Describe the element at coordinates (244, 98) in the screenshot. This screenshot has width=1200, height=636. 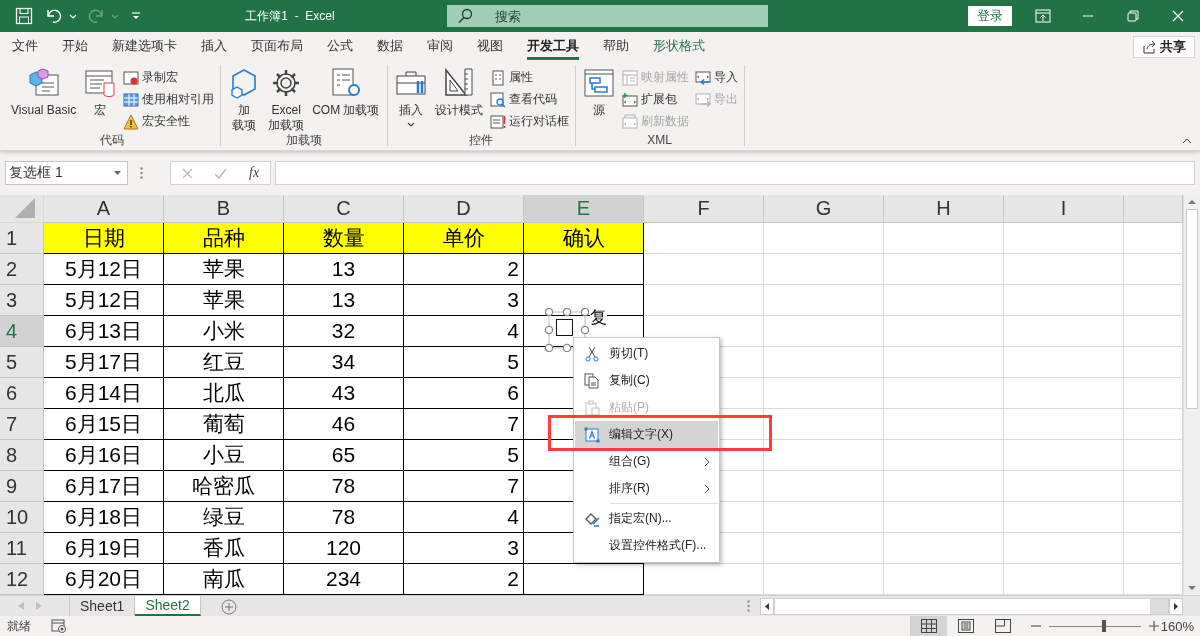
I see `ribbon-button: 加 载项` at that location.